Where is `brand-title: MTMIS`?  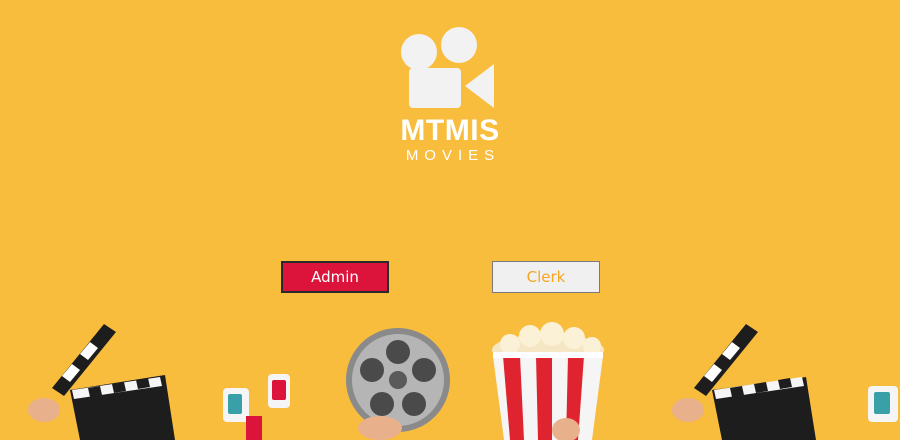
brand-title: MTMIS is located at coordinates (450, 130).